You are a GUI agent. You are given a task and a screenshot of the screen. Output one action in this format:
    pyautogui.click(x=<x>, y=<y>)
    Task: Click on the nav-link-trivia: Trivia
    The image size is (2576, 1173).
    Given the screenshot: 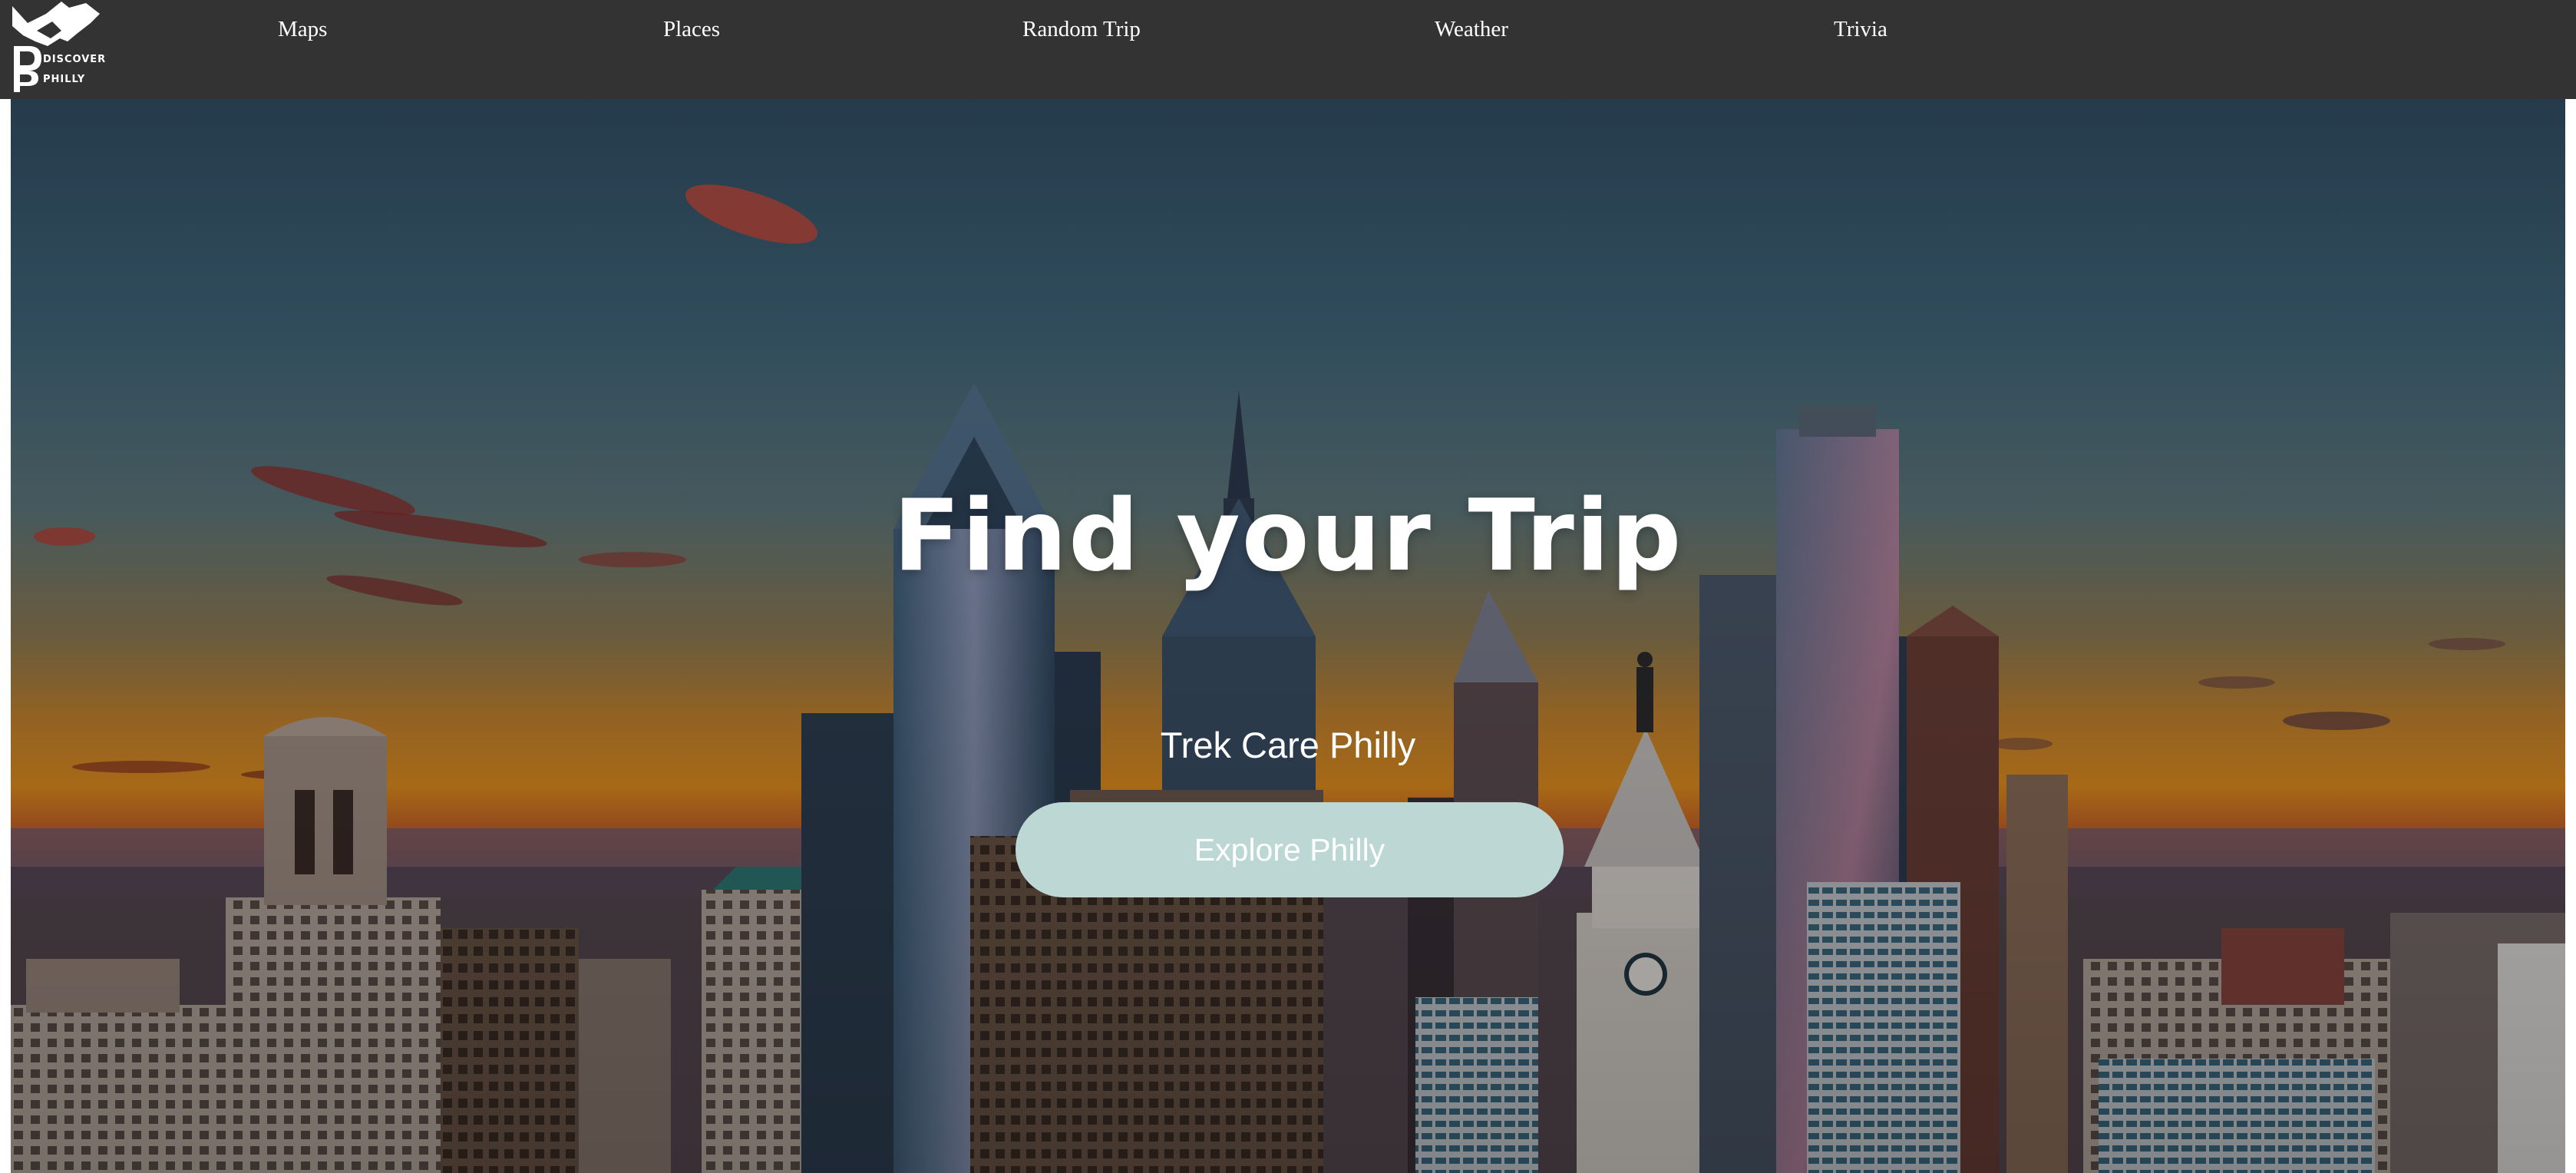 What is the action you would take?
    pyautogui.click(x=1860, y=29)
    